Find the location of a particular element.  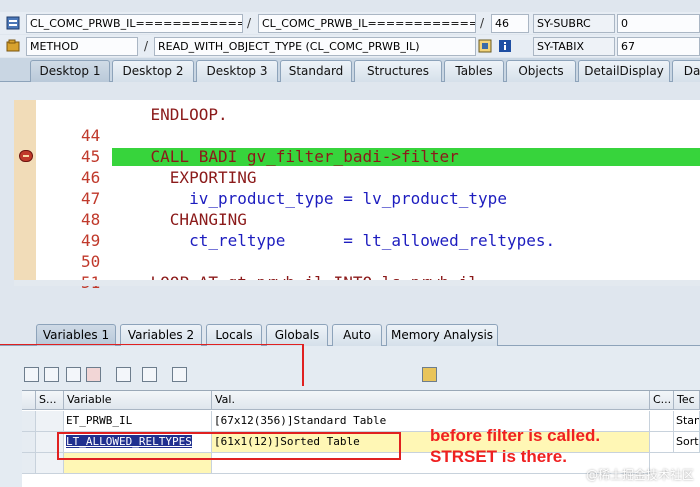

list-icon is located at coordinates (73, 374).